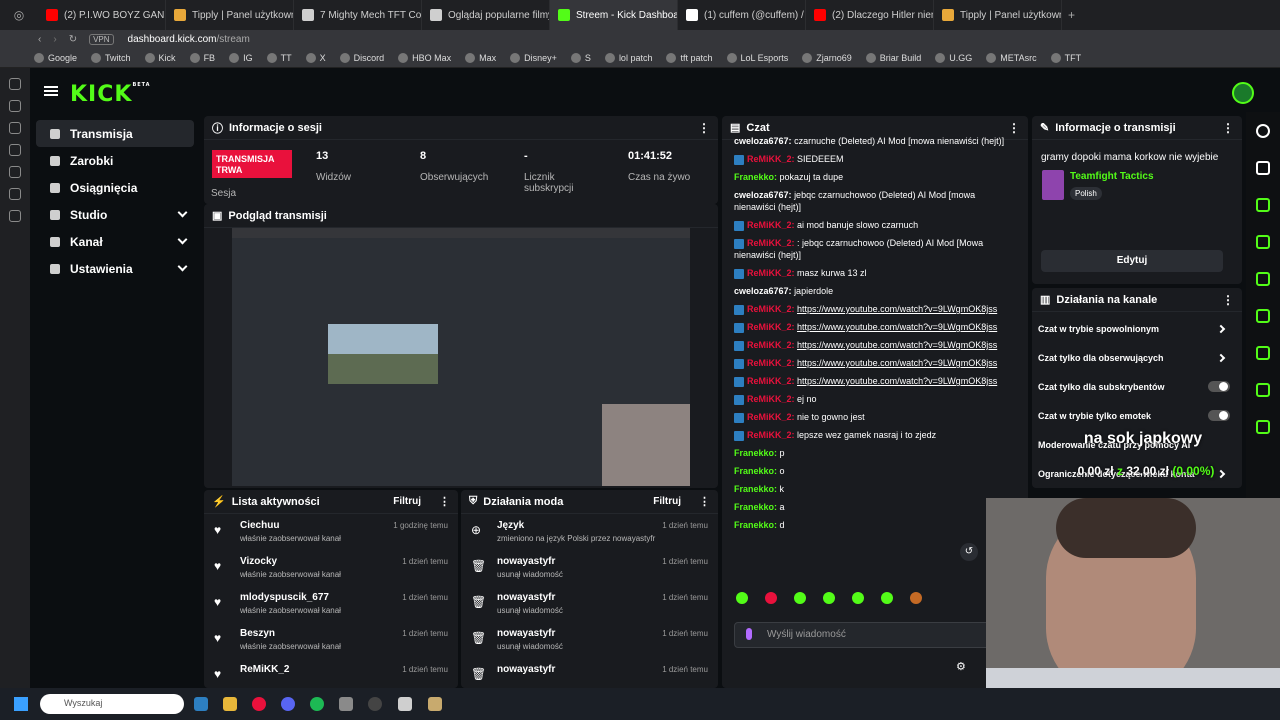 Image resolution: width=1280 pixels, height=720 pixels. What do you see at coordinates (407, 501) in the screenshot?
I see `activity-filter-button: Filtruj` at bounding box center [407, 501].